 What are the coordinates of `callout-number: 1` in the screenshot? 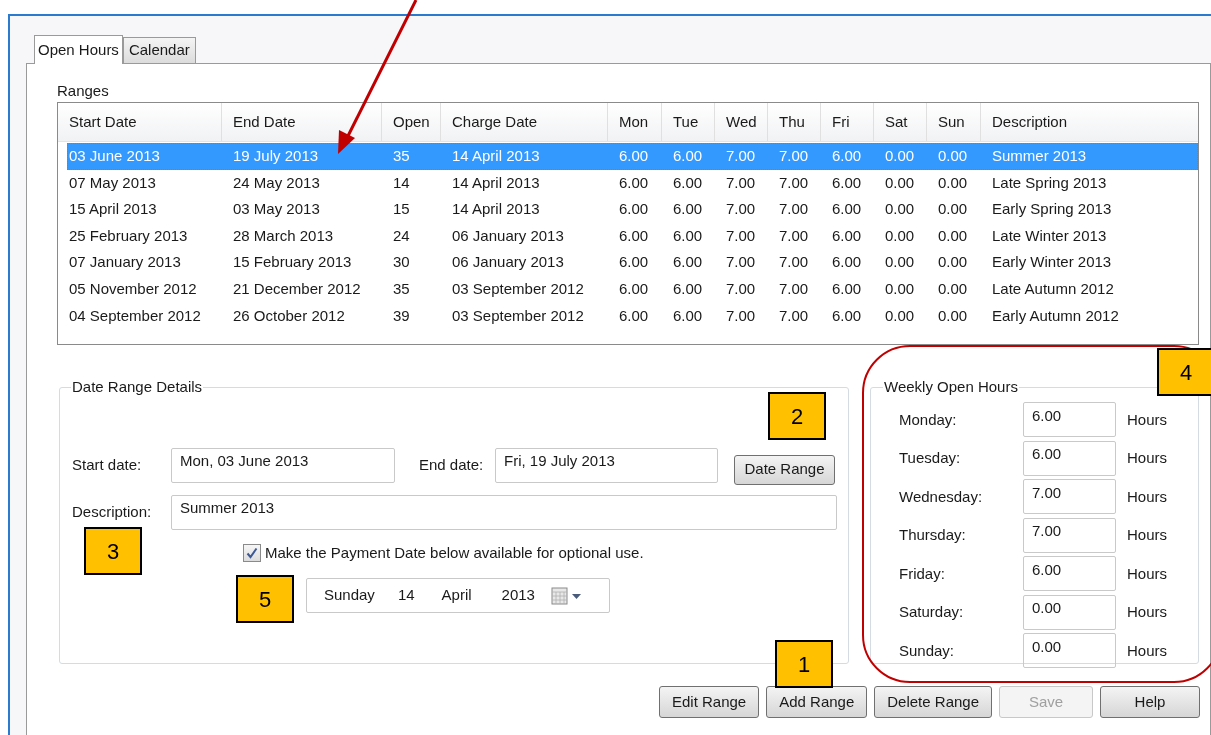 It's located at (804, 664).